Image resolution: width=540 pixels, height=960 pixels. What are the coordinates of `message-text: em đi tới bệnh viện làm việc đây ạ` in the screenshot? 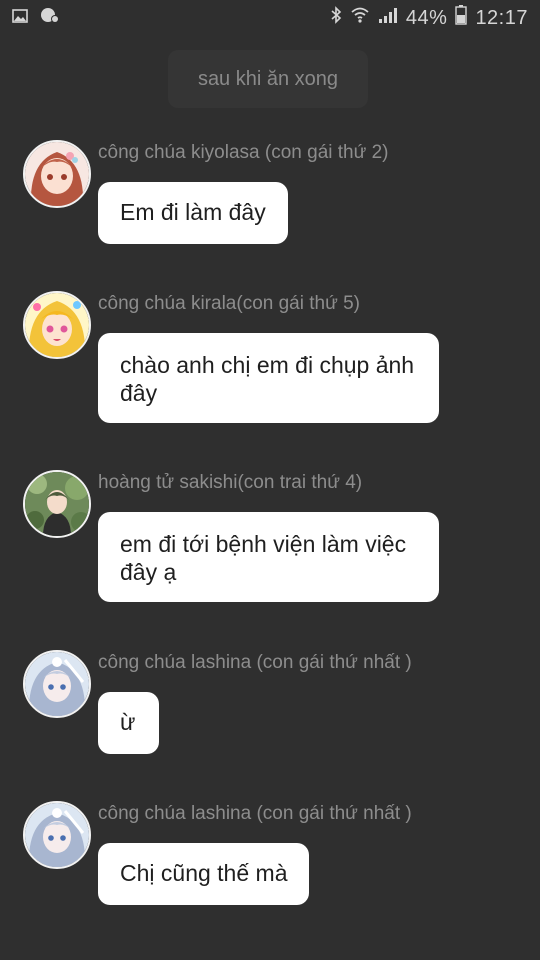 It's located at (263, 558).